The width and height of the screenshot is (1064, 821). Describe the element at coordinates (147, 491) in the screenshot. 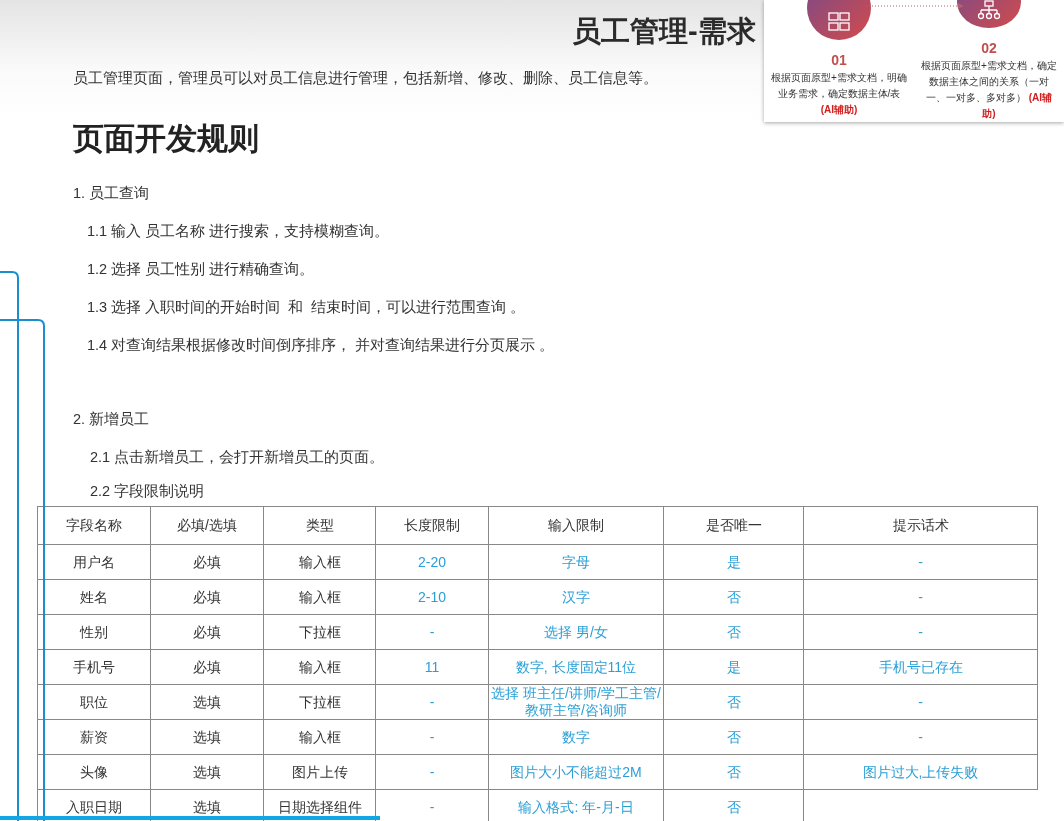

I see `list-item: 2.2 字段限制说明` at that location.